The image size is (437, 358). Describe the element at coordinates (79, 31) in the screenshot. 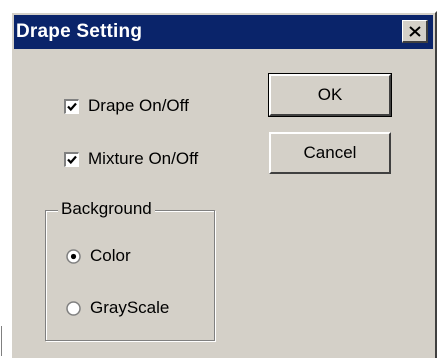

I see `window-title: Drape Setting` at that location.